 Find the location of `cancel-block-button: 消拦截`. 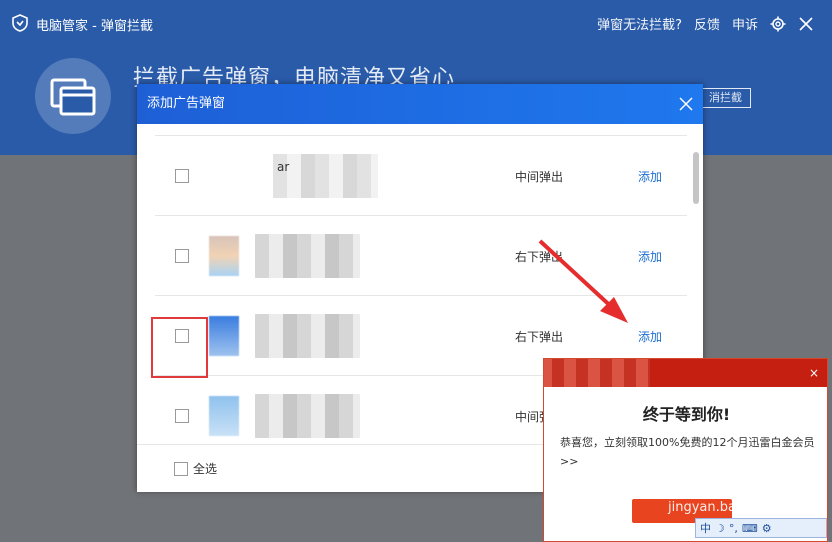

cancel-block-button: 消拦截 is located at coordinates (725, 98).